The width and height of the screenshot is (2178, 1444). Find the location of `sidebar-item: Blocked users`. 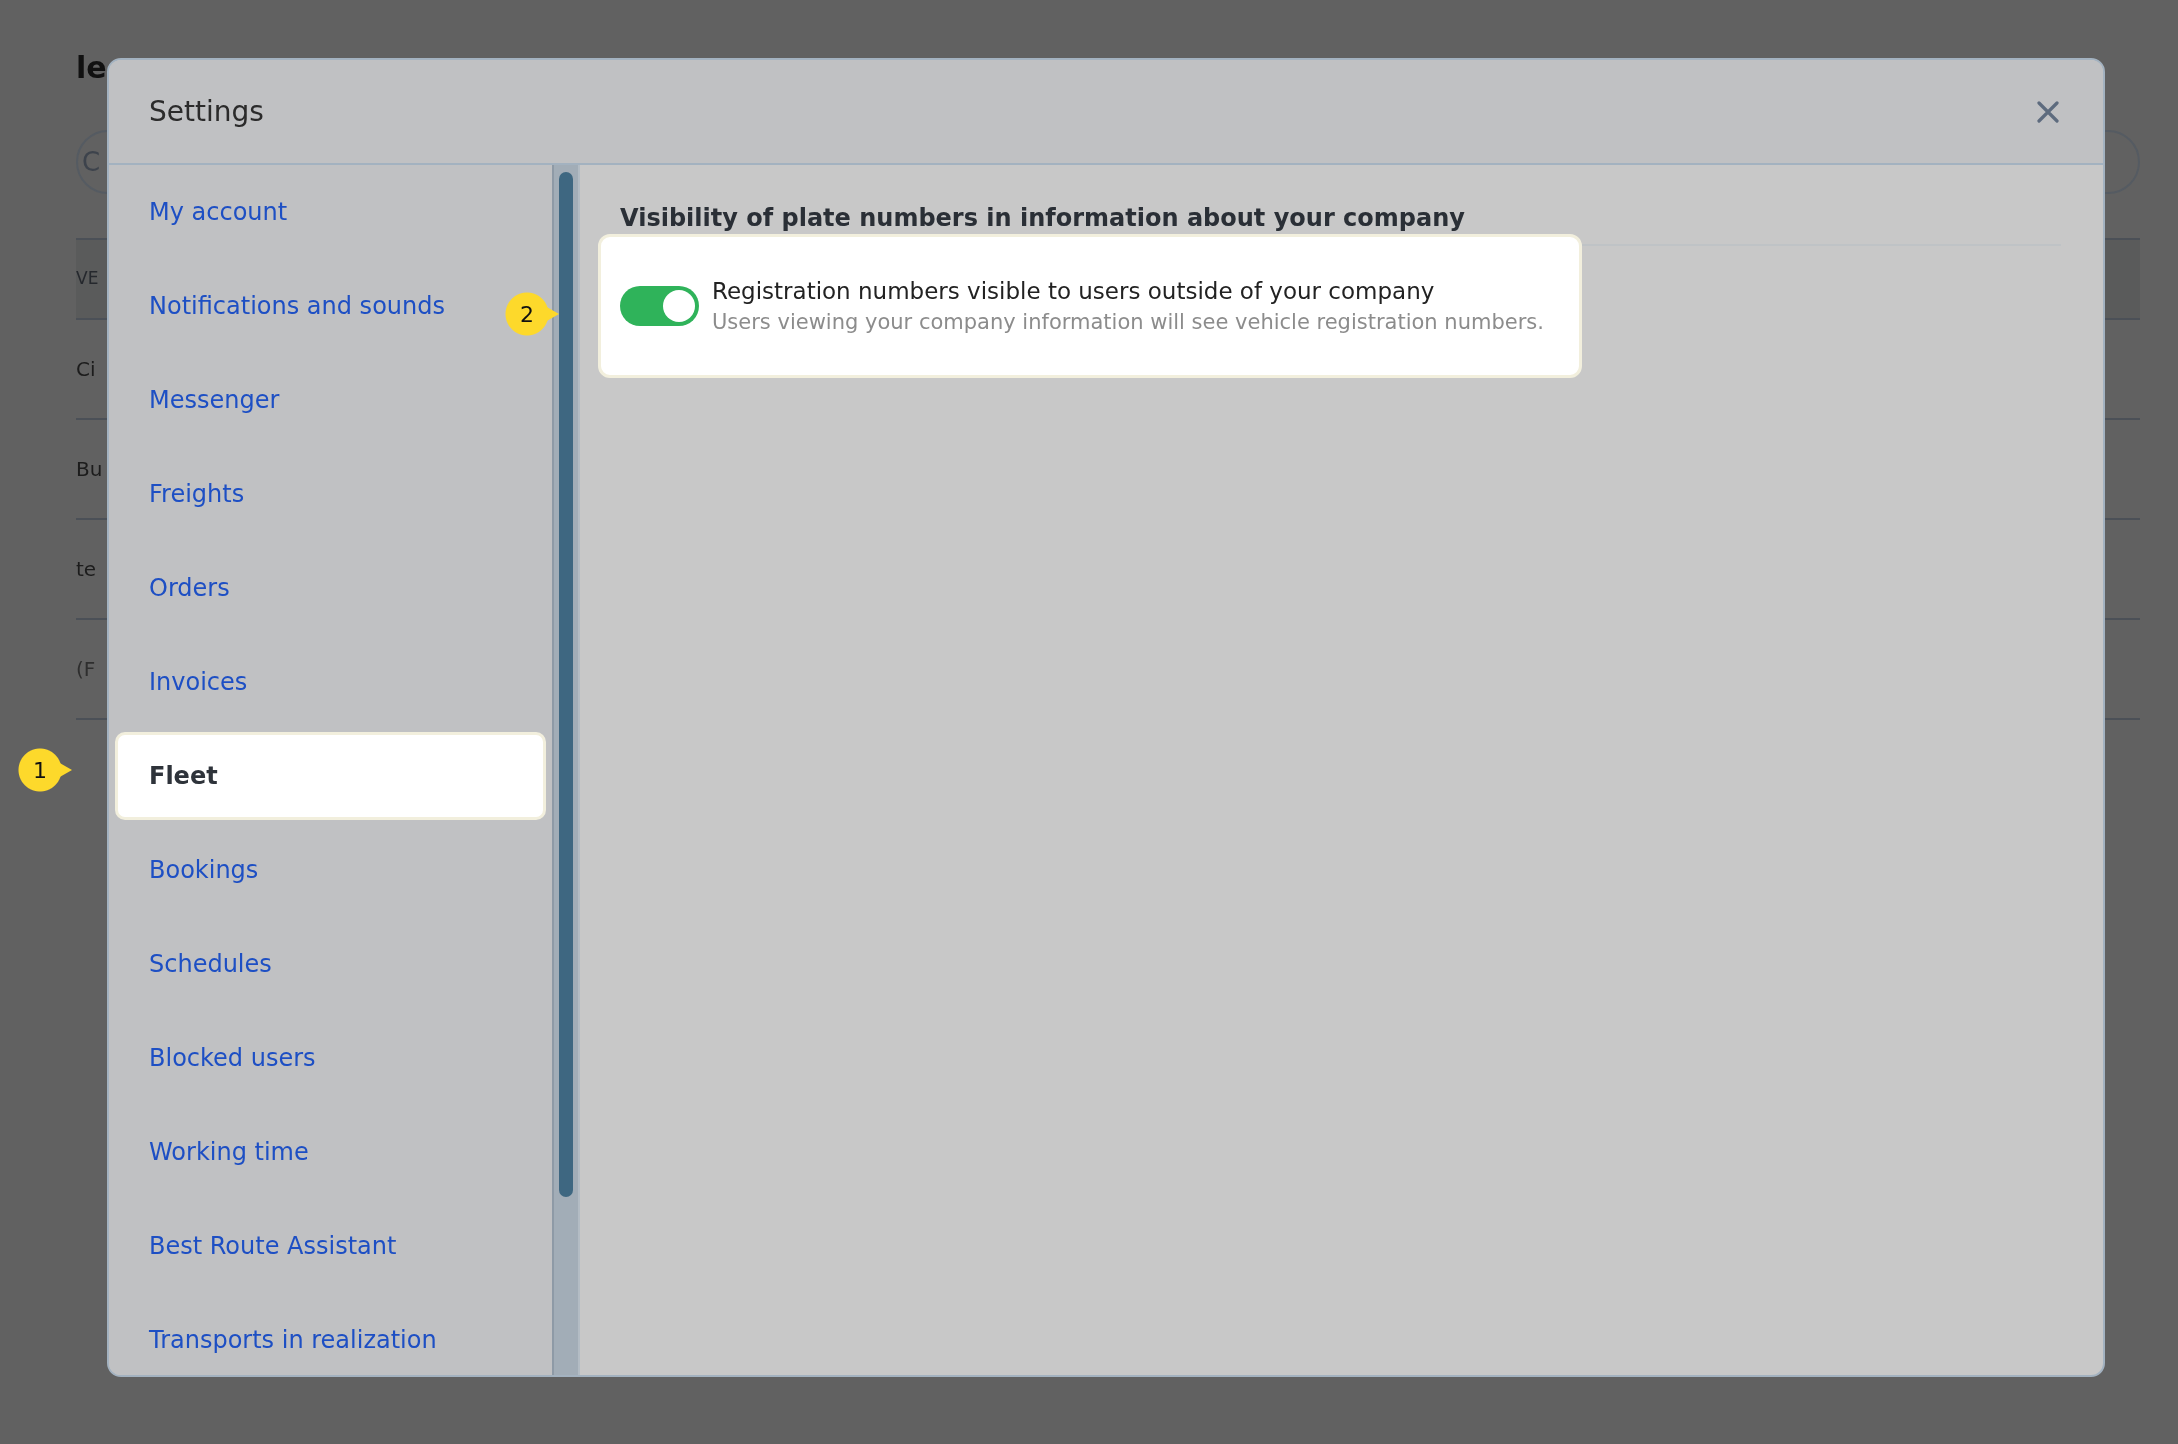

sidebar-item: Blocked users is located at coordinates (216, 1058).